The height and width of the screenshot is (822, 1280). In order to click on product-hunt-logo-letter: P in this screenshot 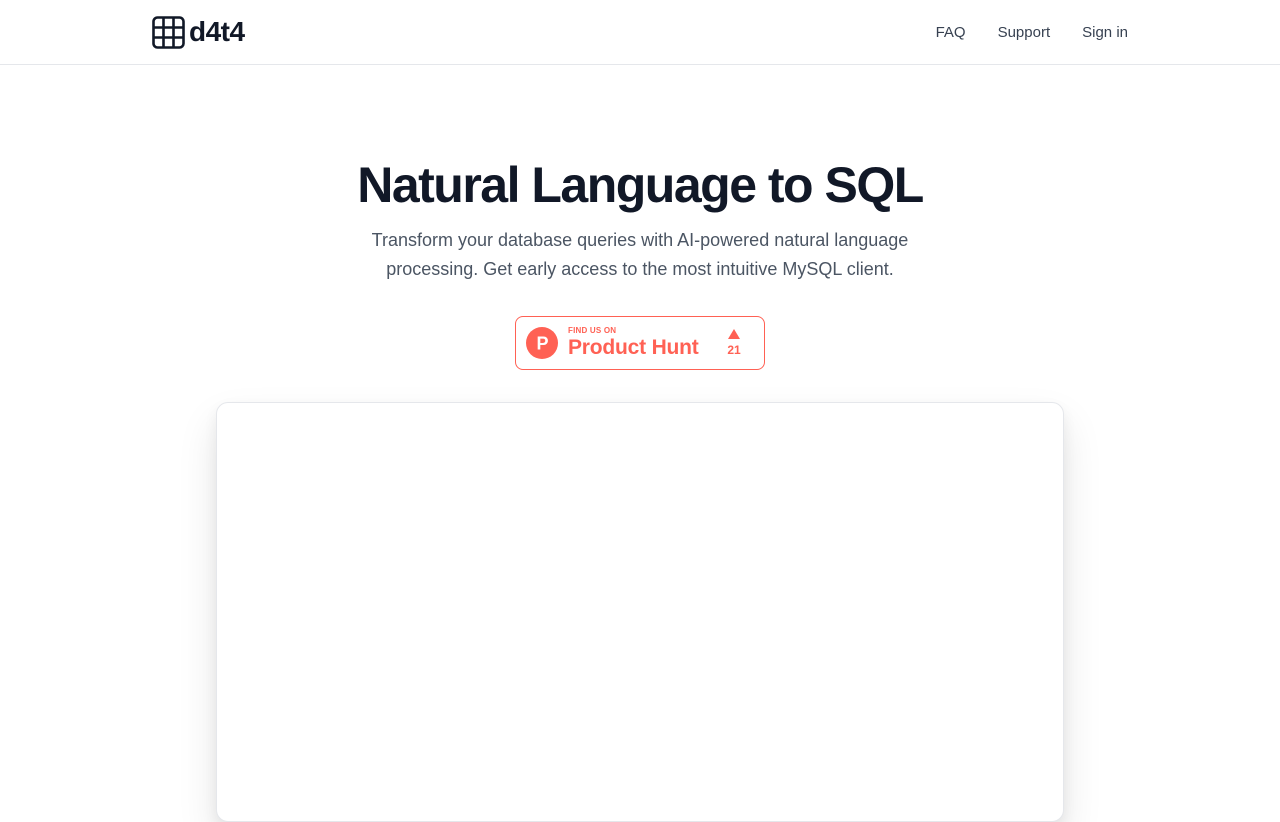, I will do `click(542, 344)`.